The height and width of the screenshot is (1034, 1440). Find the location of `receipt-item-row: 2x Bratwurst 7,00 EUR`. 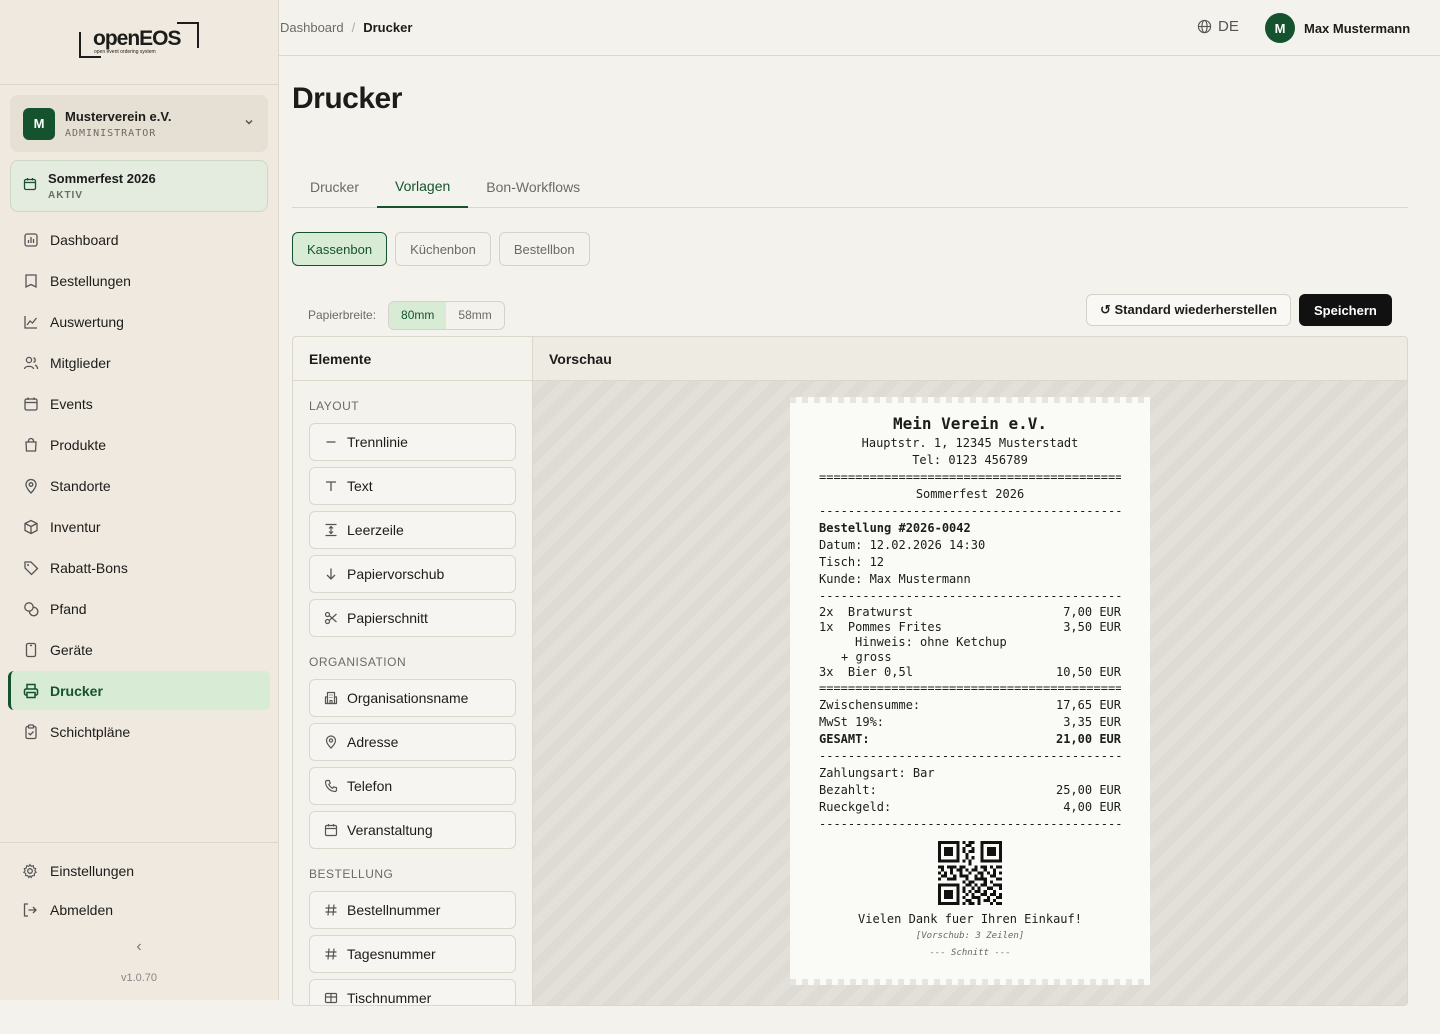

receipt-item-row: 2x Bratwurst 7,00 EUR is located at coordinates (970, 612).